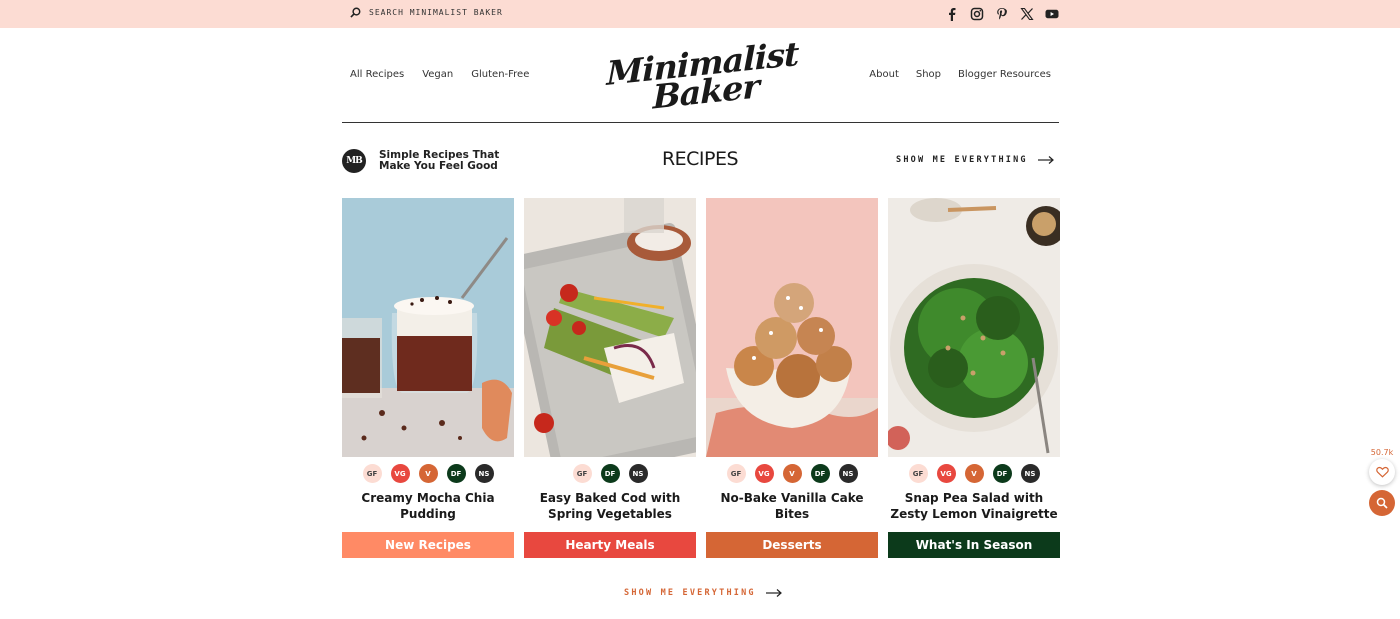 Image resolution: width=1400 pixels, height=619 pixels. I want to click on section-title: RECIPES, so click(700, 159).